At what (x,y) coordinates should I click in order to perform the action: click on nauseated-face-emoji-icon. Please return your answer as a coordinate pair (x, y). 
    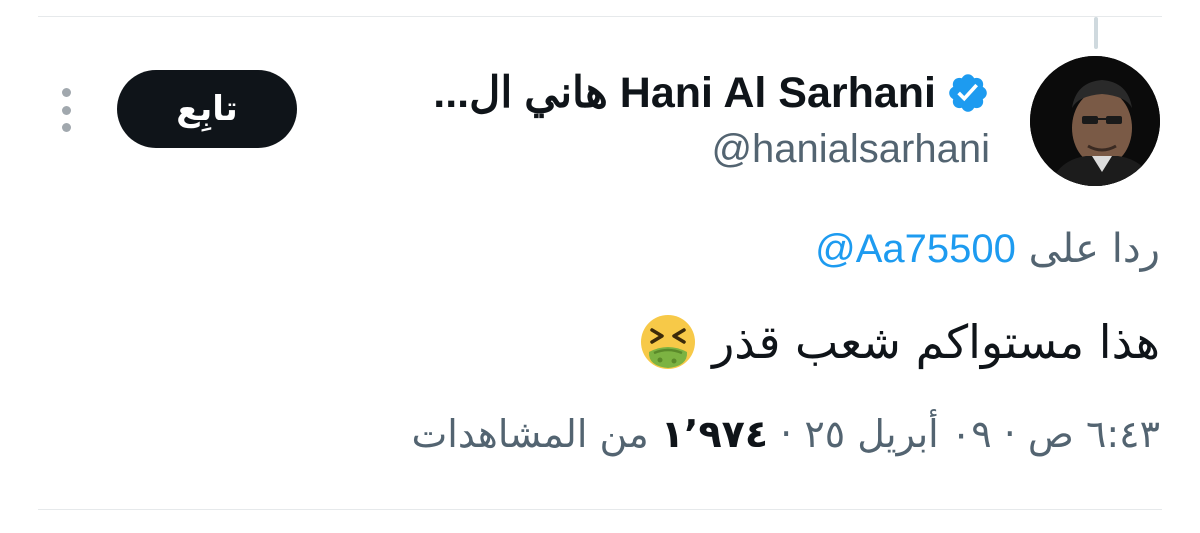
    Looking at the image, I should click on (668, 342).